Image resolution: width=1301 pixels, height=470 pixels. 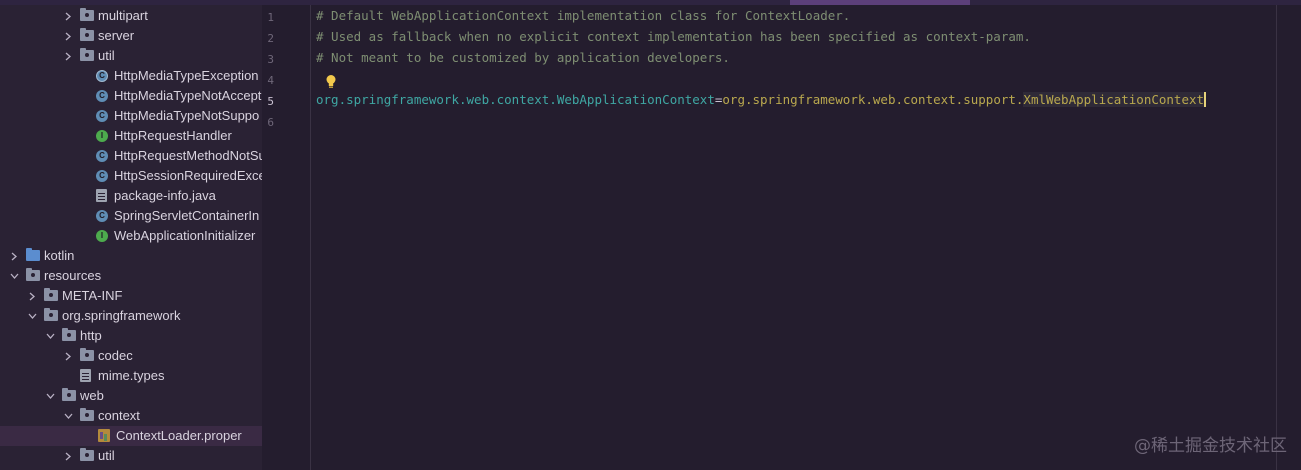 I want to click on tree-item: mime.types, so click(x=131, y=376).